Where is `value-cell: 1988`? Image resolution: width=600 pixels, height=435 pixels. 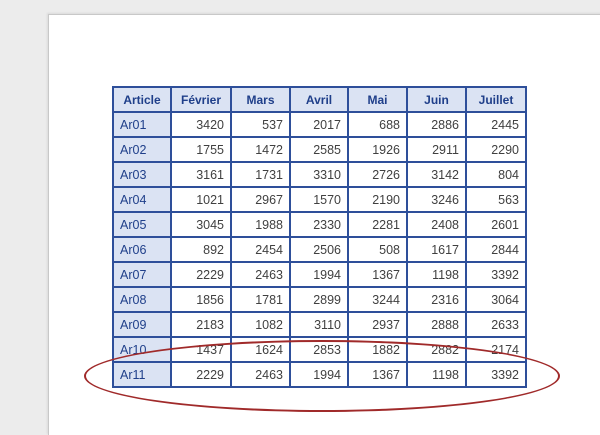
value-cell: 1988 is located at coordinates (260, 224).